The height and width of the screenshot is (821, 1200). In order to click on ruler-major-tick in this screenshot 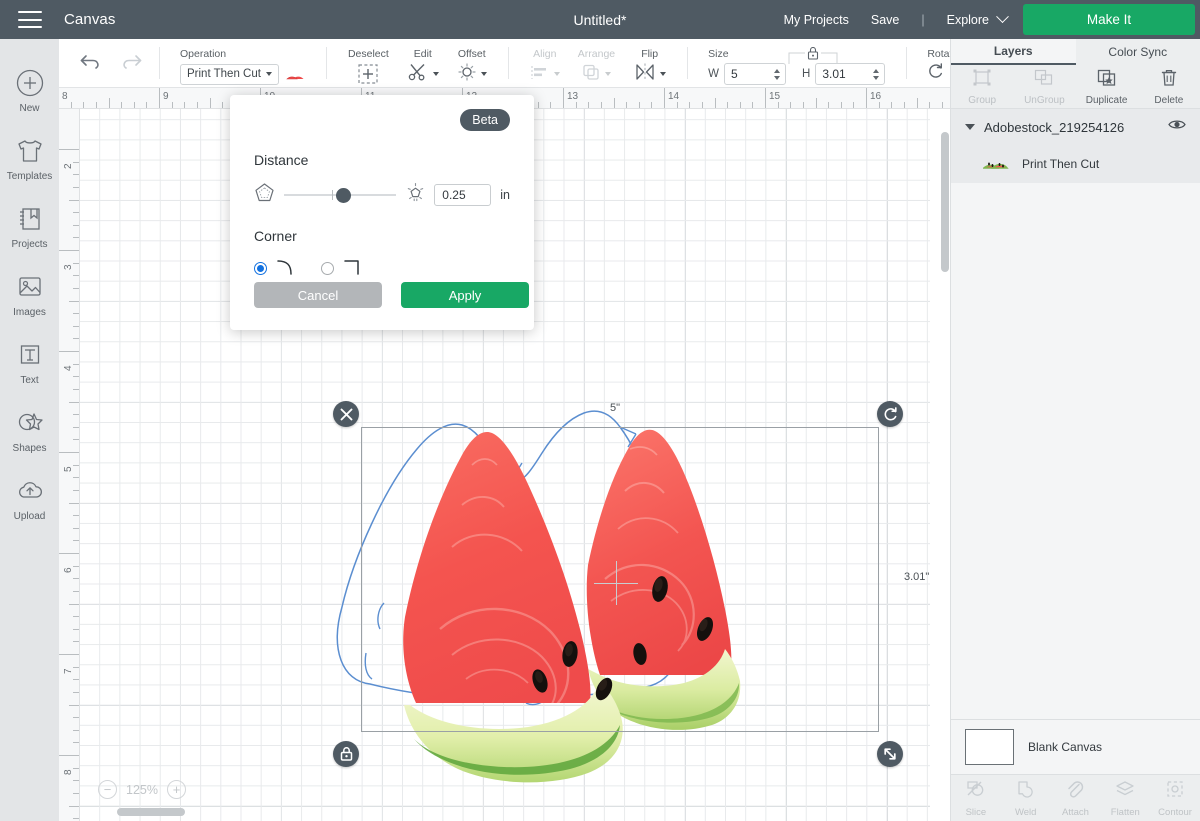, I will do `click(69, 351)`.